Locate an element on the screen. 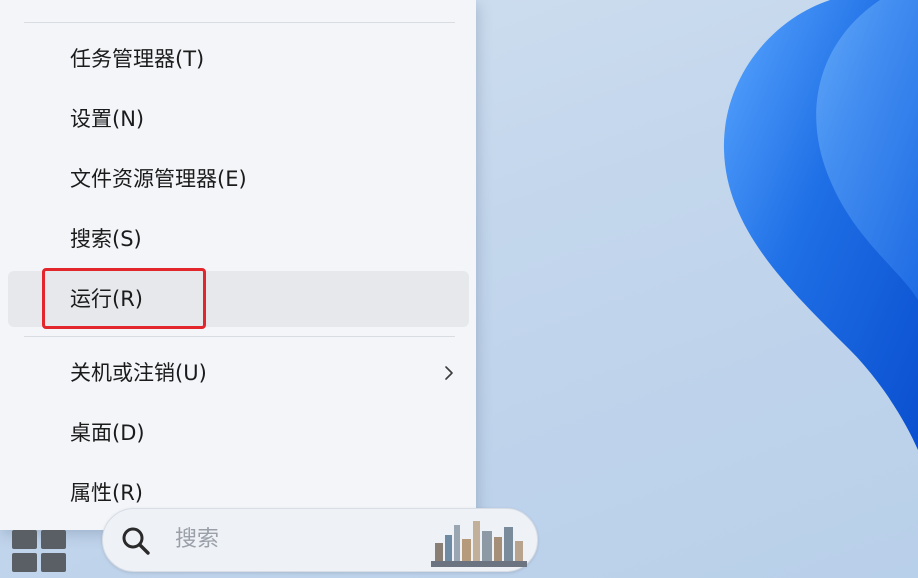 The image size is (918, 578). windows-start-icon is located at coordinates (39, 551).